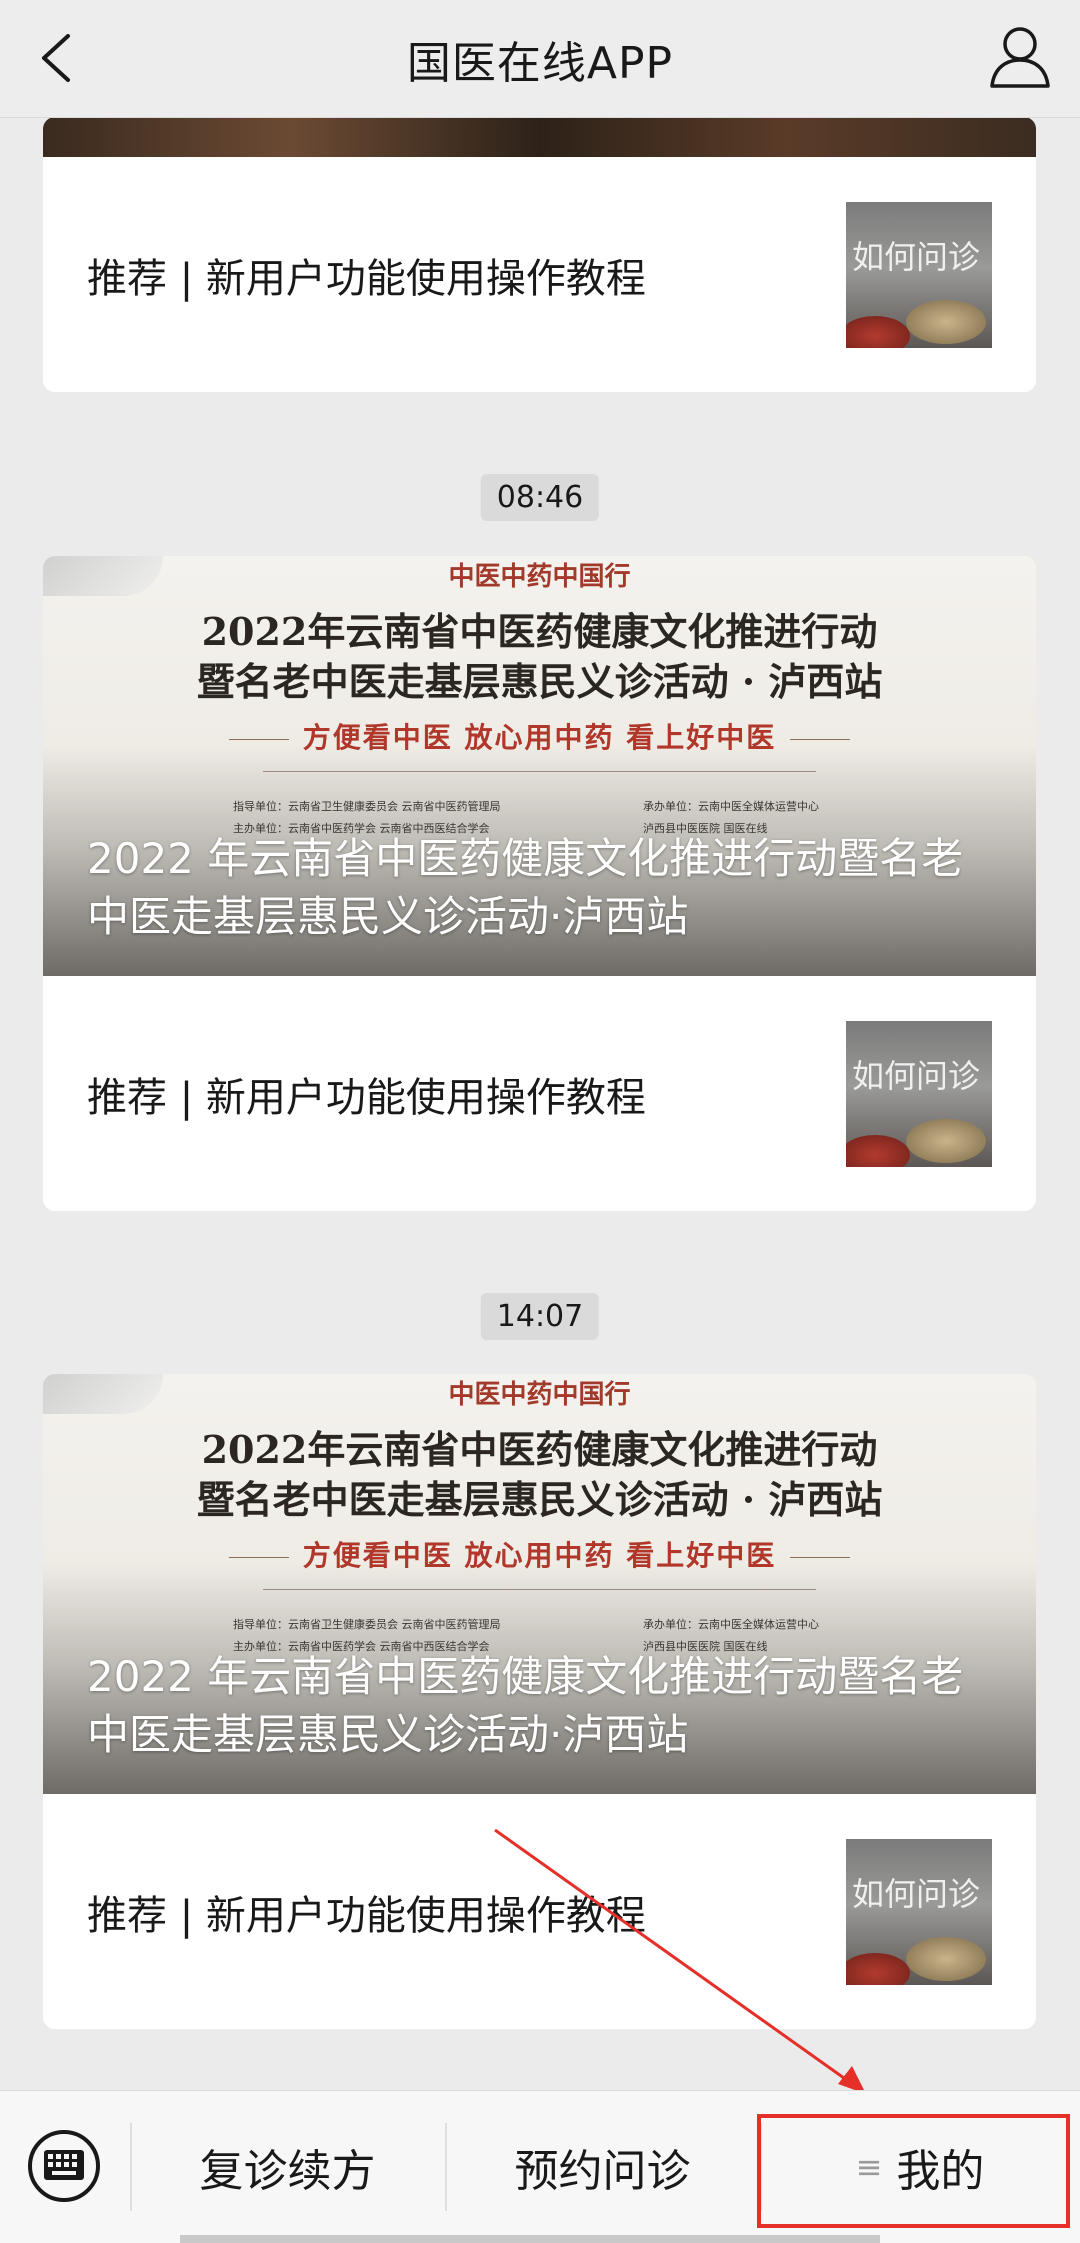 This screenshot has width=1080, height=2243. What do you see at coordinates (1020, 57) in the screenshot?
I see `profile-icon` at bounding box center [1020, 57].